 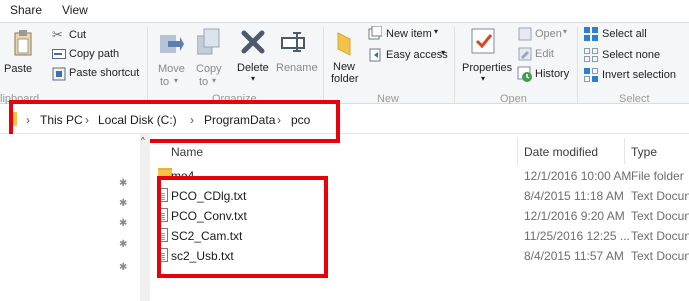 What do you see at coordinates (18, 69) in the screenshot?
I see `paste-button: Paste` at bounding box center [18, 69].